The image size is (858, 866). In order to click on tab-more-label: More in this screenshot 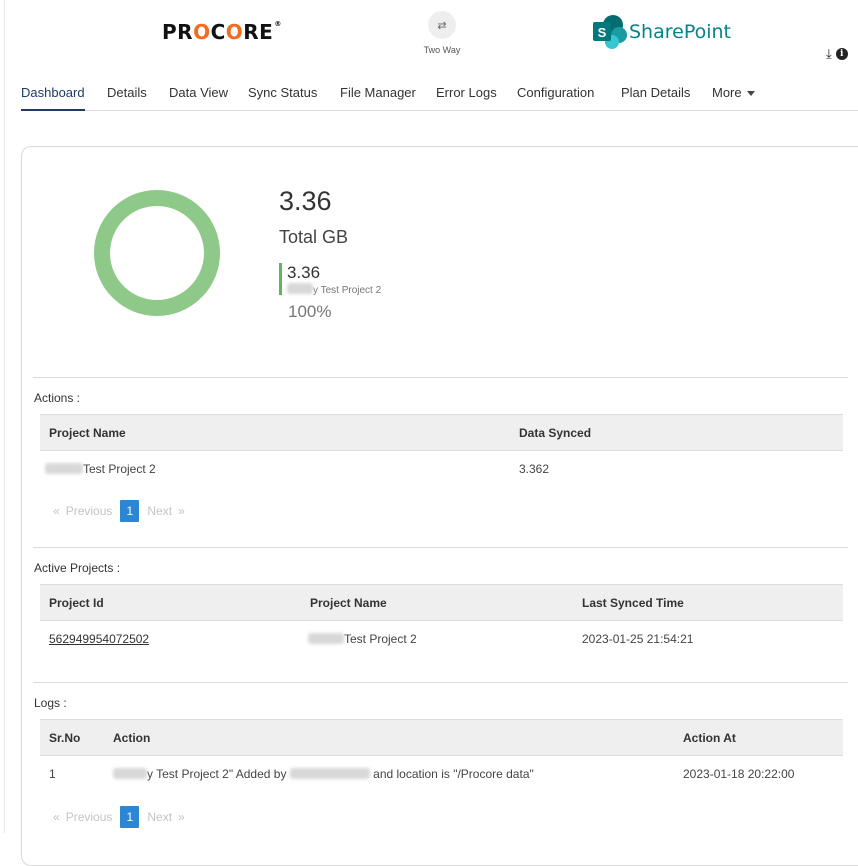, I will do `click(727, 92)`.